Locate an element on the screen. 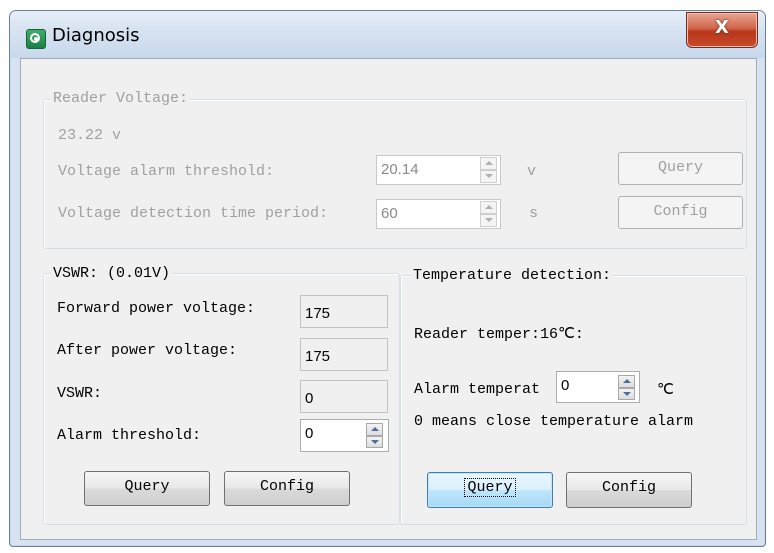 The height and width of the screenshot is (553, 774). voltage-query-label: Query is located at coordinates (680, 167).